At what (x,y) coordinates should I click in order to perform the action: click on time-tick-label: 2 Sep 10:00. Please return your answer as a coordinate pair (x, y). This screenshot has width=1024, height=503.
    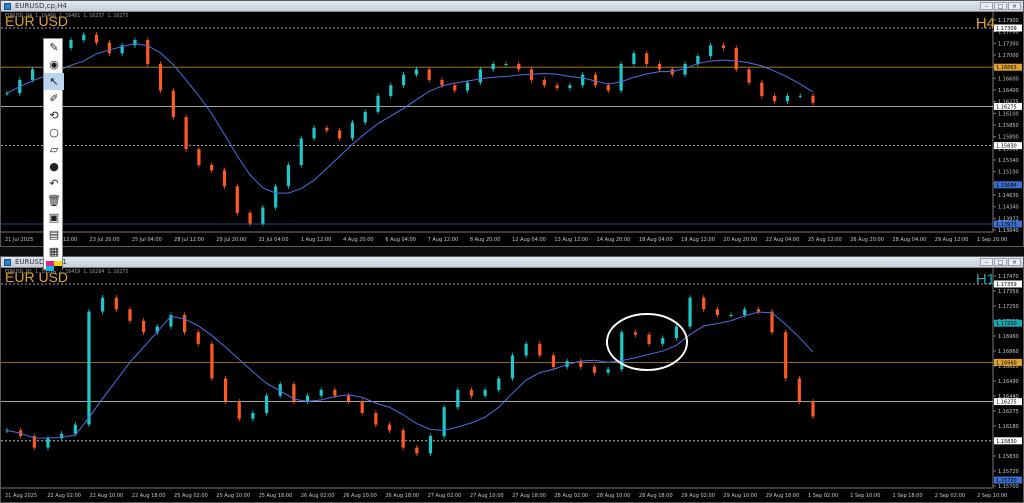
    Looking at the image, I should click on (992, 496).